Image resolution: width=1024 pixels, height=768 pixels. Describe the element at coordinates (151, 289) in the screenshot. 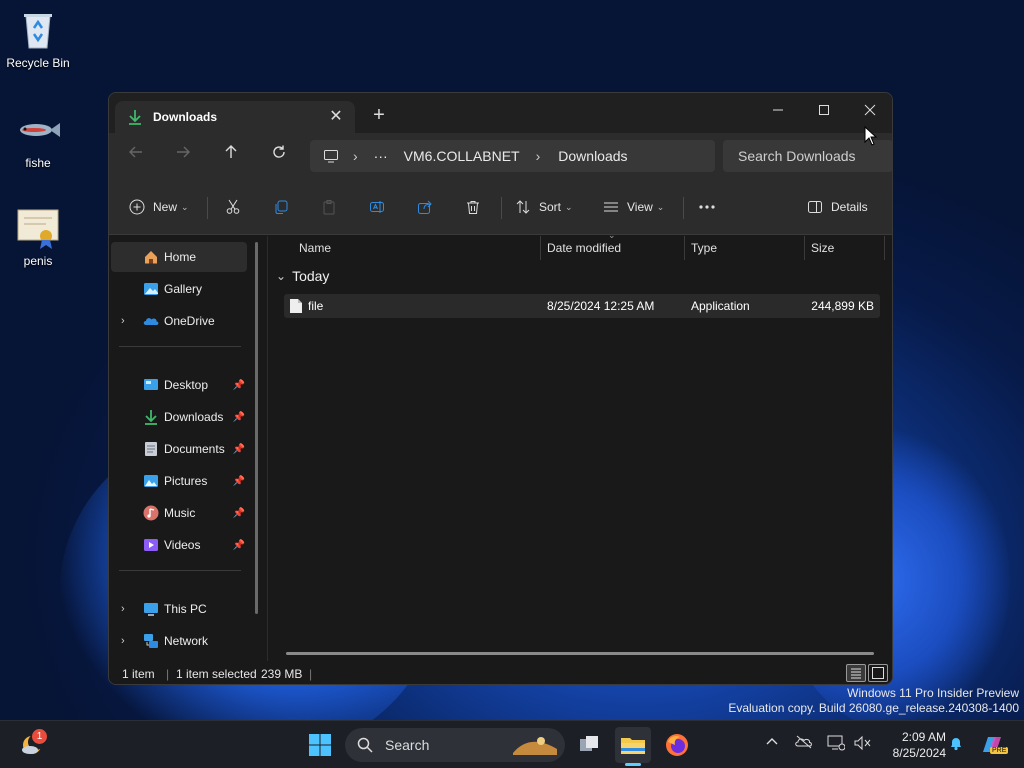

I see `gallery-icon` at that location.